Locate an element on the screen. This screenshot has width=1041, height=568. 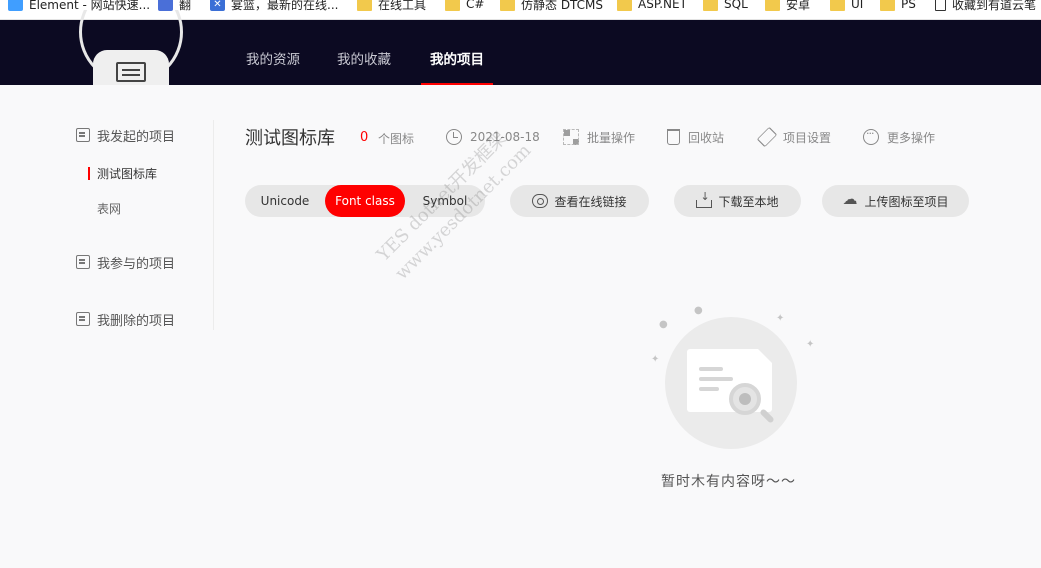
sidebar-item-test-icon-lib: 测试图标库 is located at coordinates (122, 174).